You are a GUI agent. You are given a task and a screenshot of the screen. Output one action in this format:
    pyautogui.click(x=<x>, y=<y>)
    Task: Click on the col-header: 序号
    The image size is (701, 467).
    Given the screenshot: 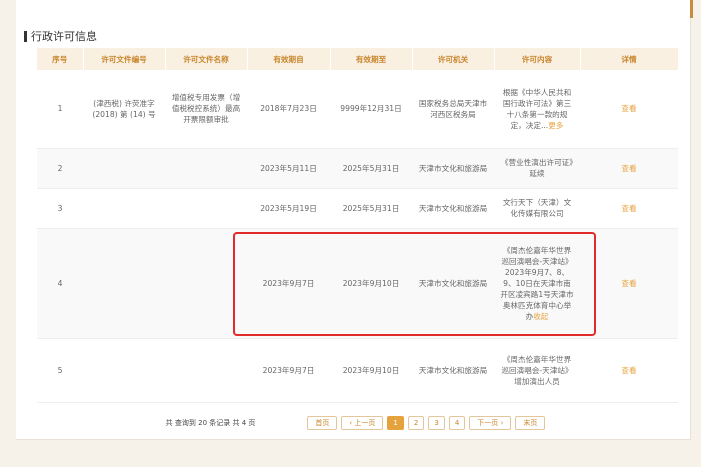 What is the action you would take?
    pyautogui.click(x=60, y=59)
    